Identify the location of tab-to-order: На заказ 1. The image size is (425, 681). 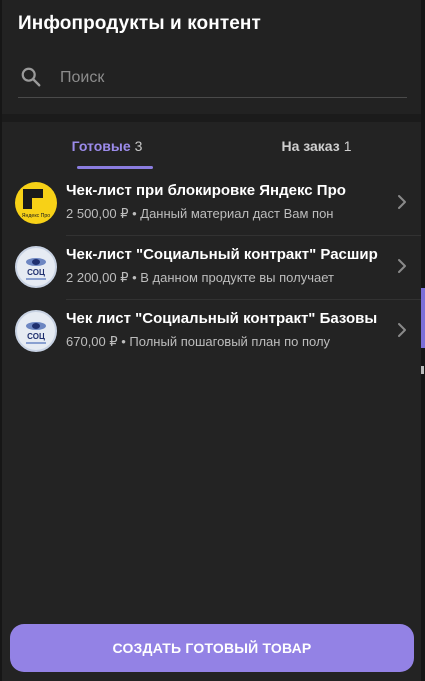
(316, 145).